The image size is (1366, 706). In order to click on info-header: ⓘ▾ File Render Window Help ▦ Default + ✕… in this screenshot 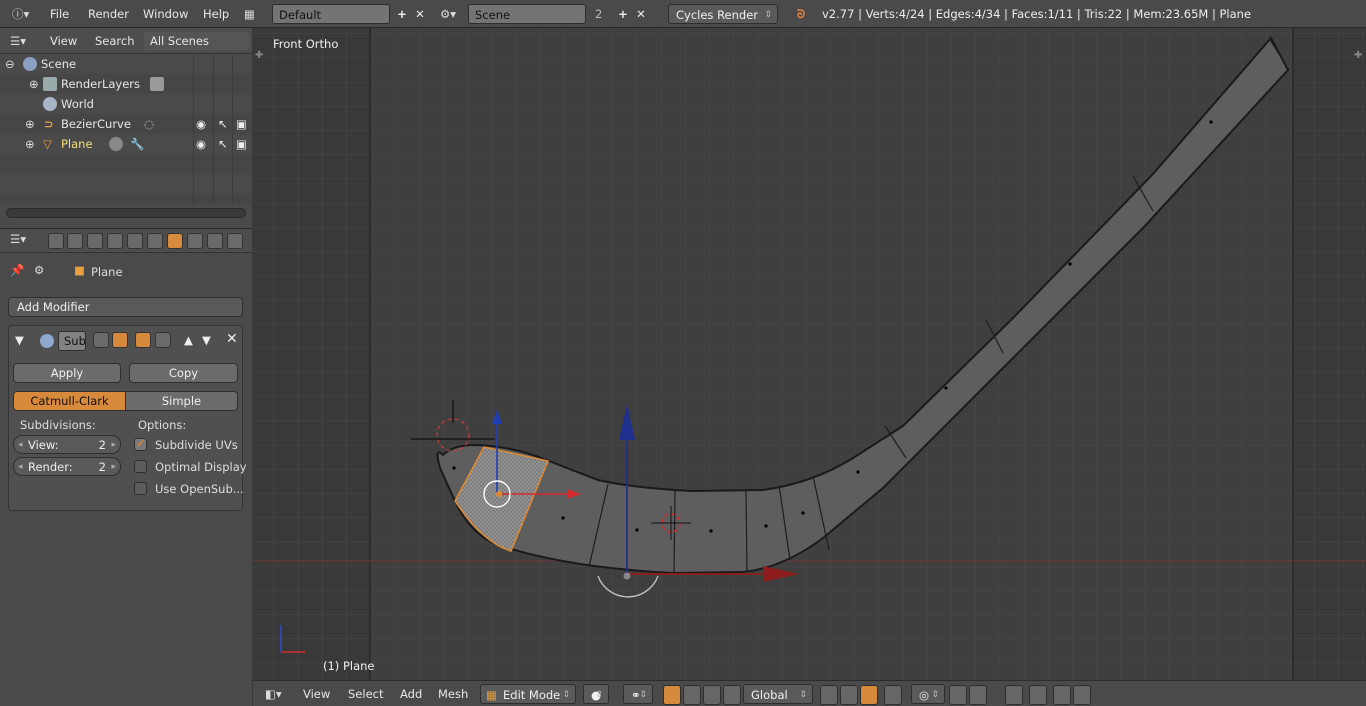, I will do `click(683, 14)`.